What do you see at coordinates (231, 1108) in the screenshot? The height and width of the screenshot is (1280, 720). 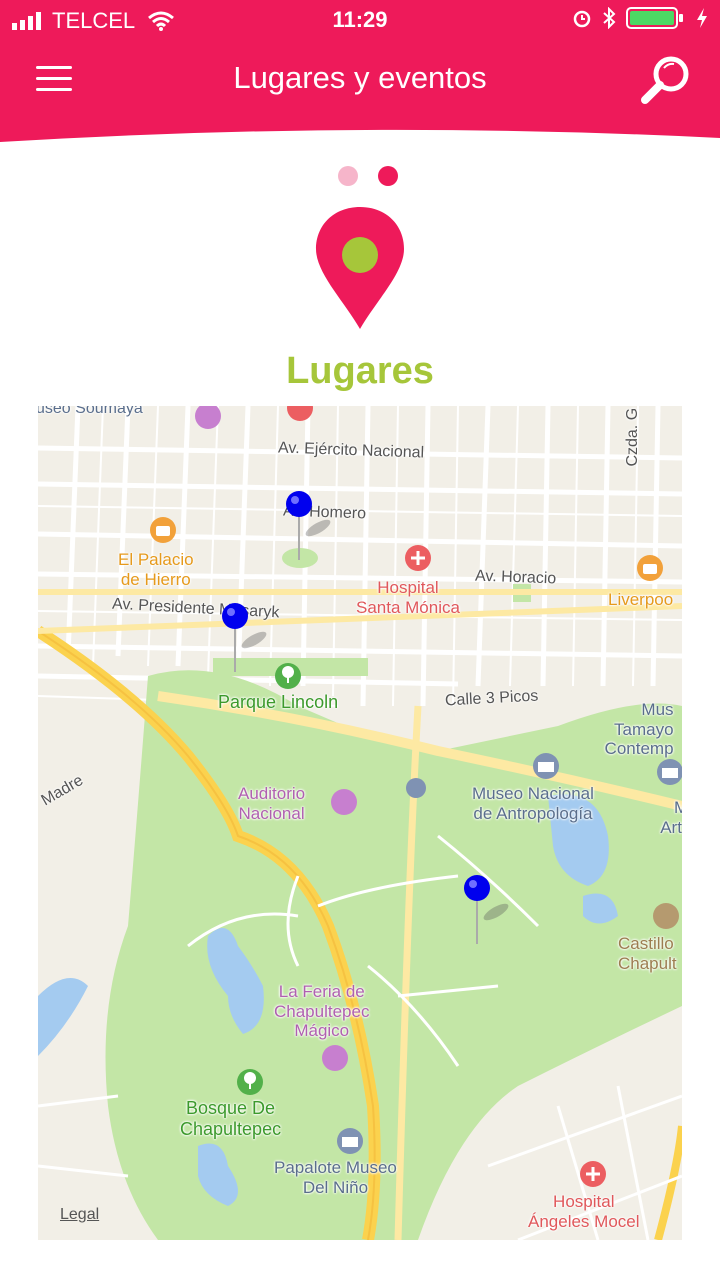 I see `poi-label-line: Bosque De` at bounding box center [231, 1108].